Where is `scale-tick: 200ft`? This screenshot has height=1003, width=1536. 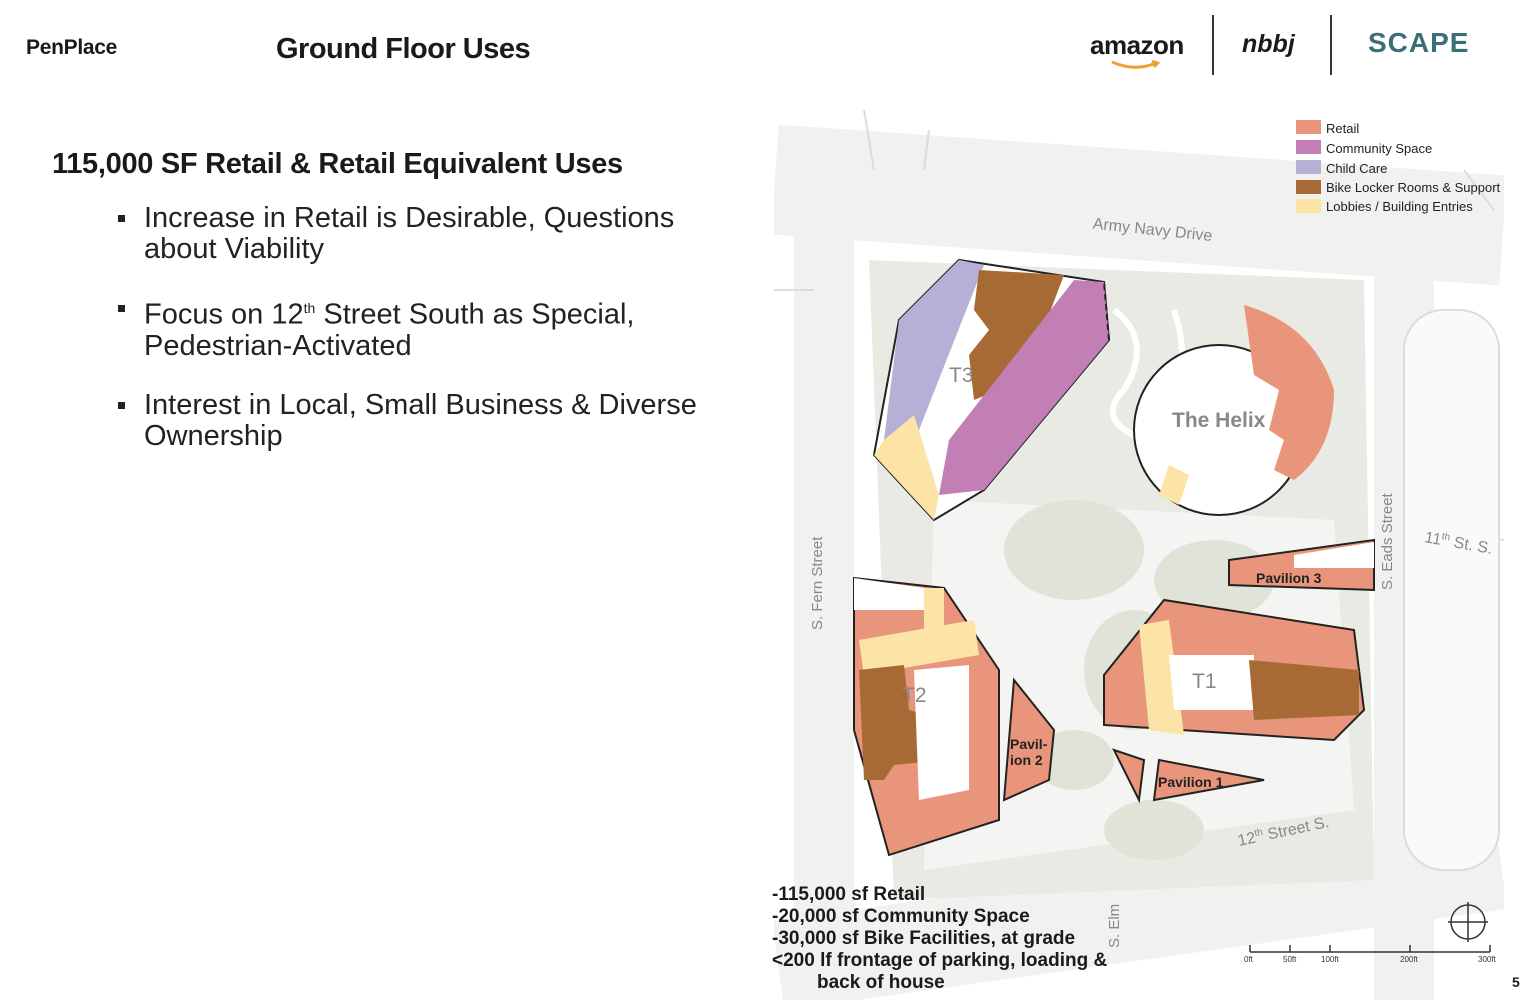
scale-tick: 200ft is located at coordinates (1409, 959).